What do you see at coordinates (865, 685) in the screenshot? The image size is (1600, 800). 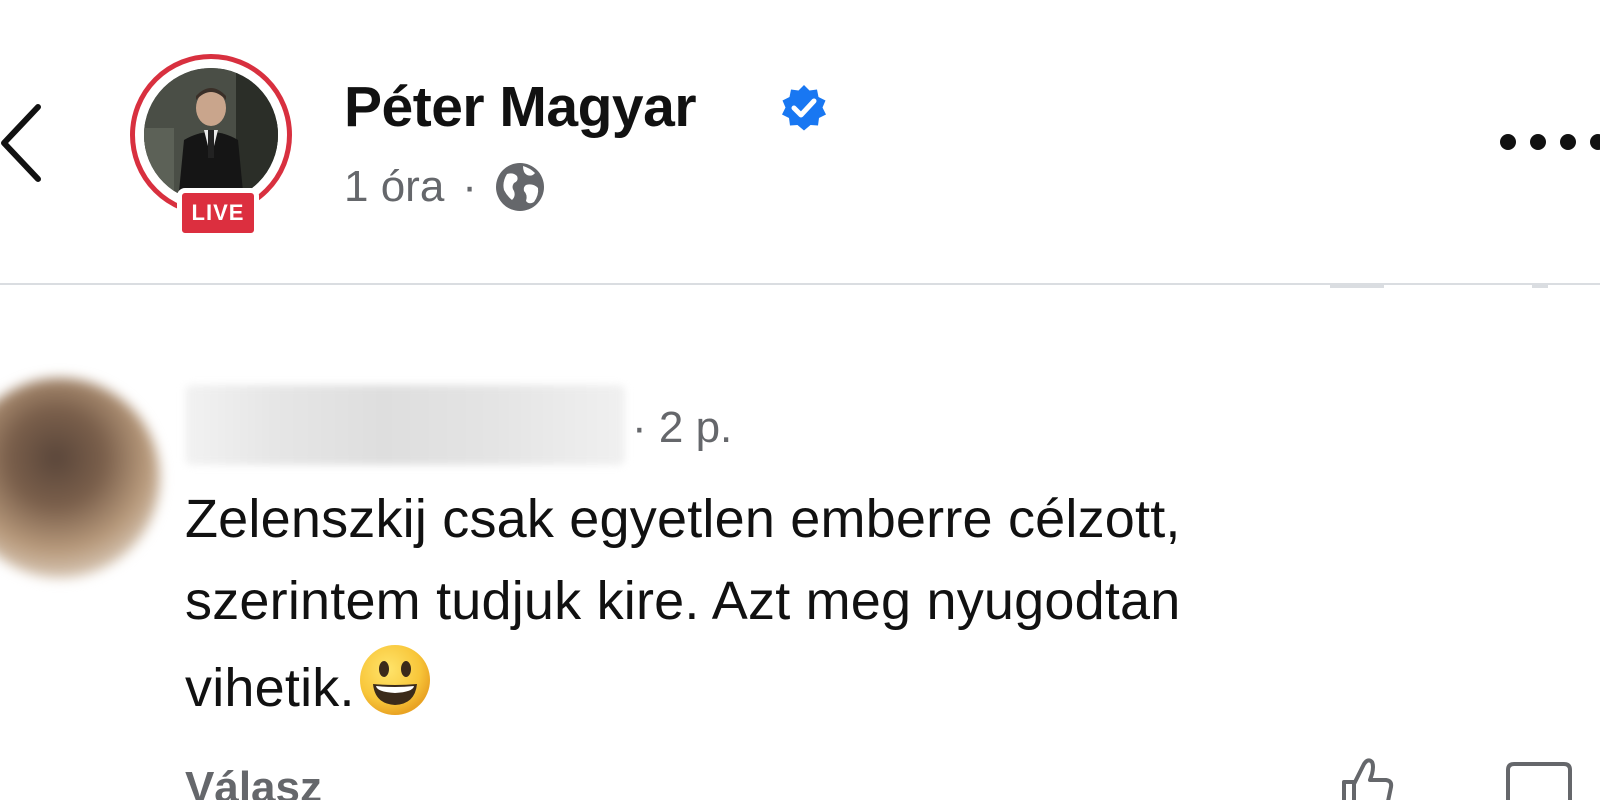 I see `comment-line-last: vihetik.` at bounding box center [865, 685].